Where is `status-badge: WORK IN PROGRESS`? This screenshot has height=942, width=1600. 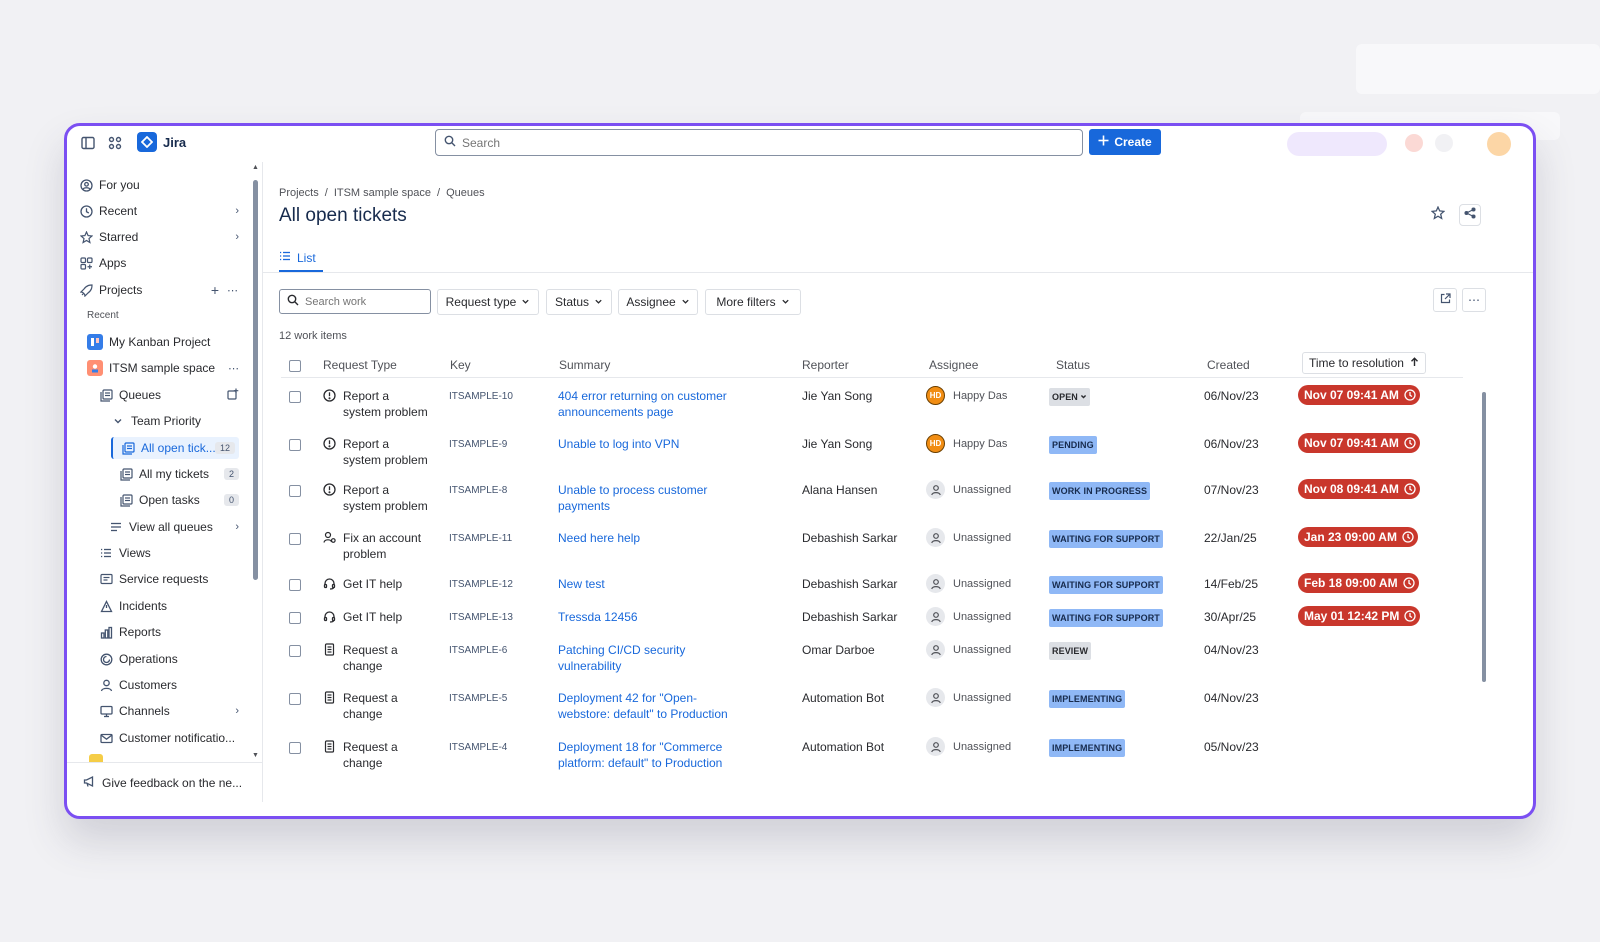 status-badge: WORK IN PROGRESS is located at coordinates (1100, 491).